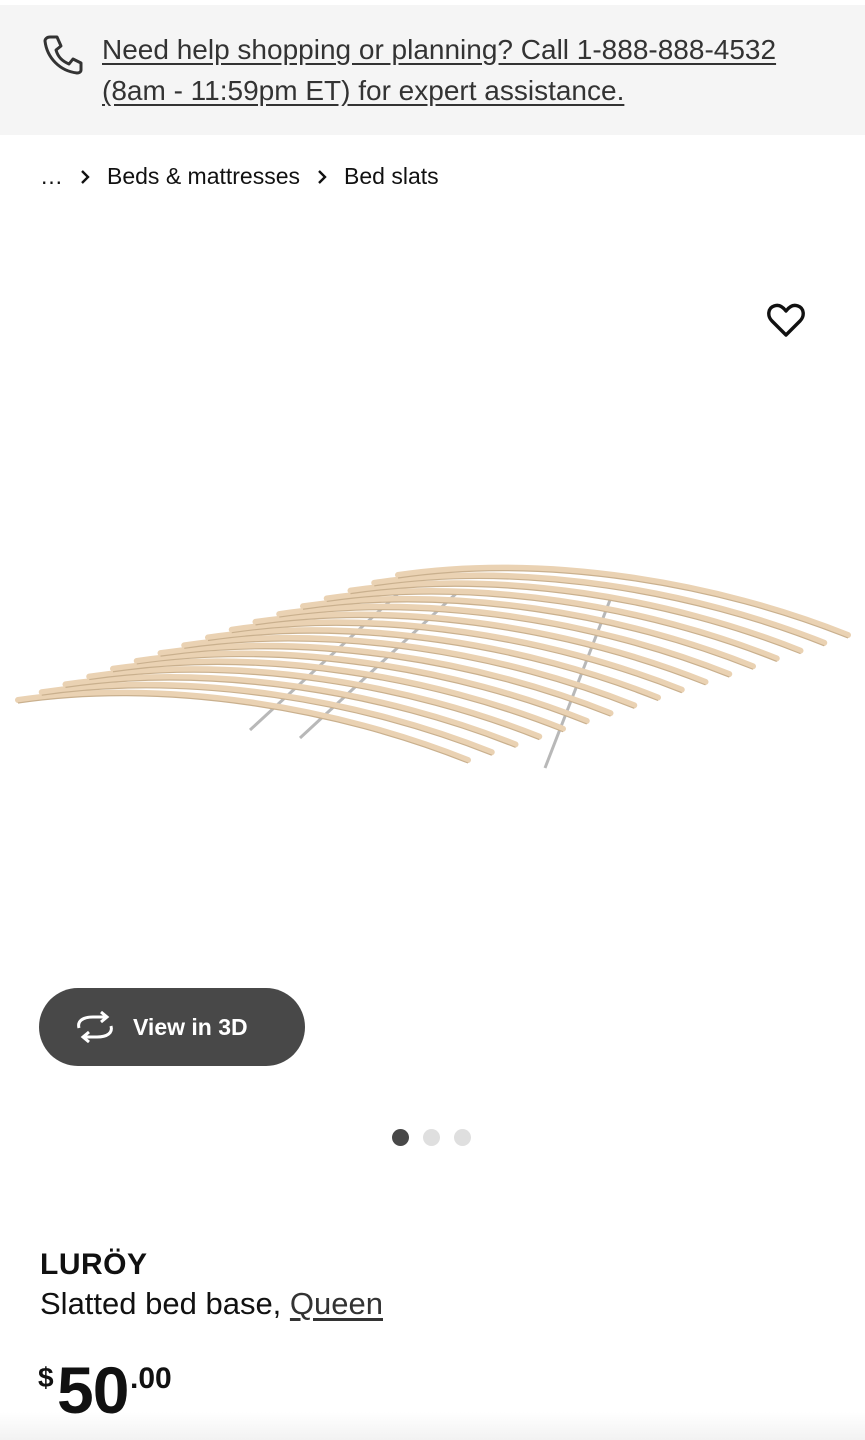 The height and width of the screenshot is (1440, 865). I want to click on view-in-3d-button: View in 3D, so click(172, 1027).